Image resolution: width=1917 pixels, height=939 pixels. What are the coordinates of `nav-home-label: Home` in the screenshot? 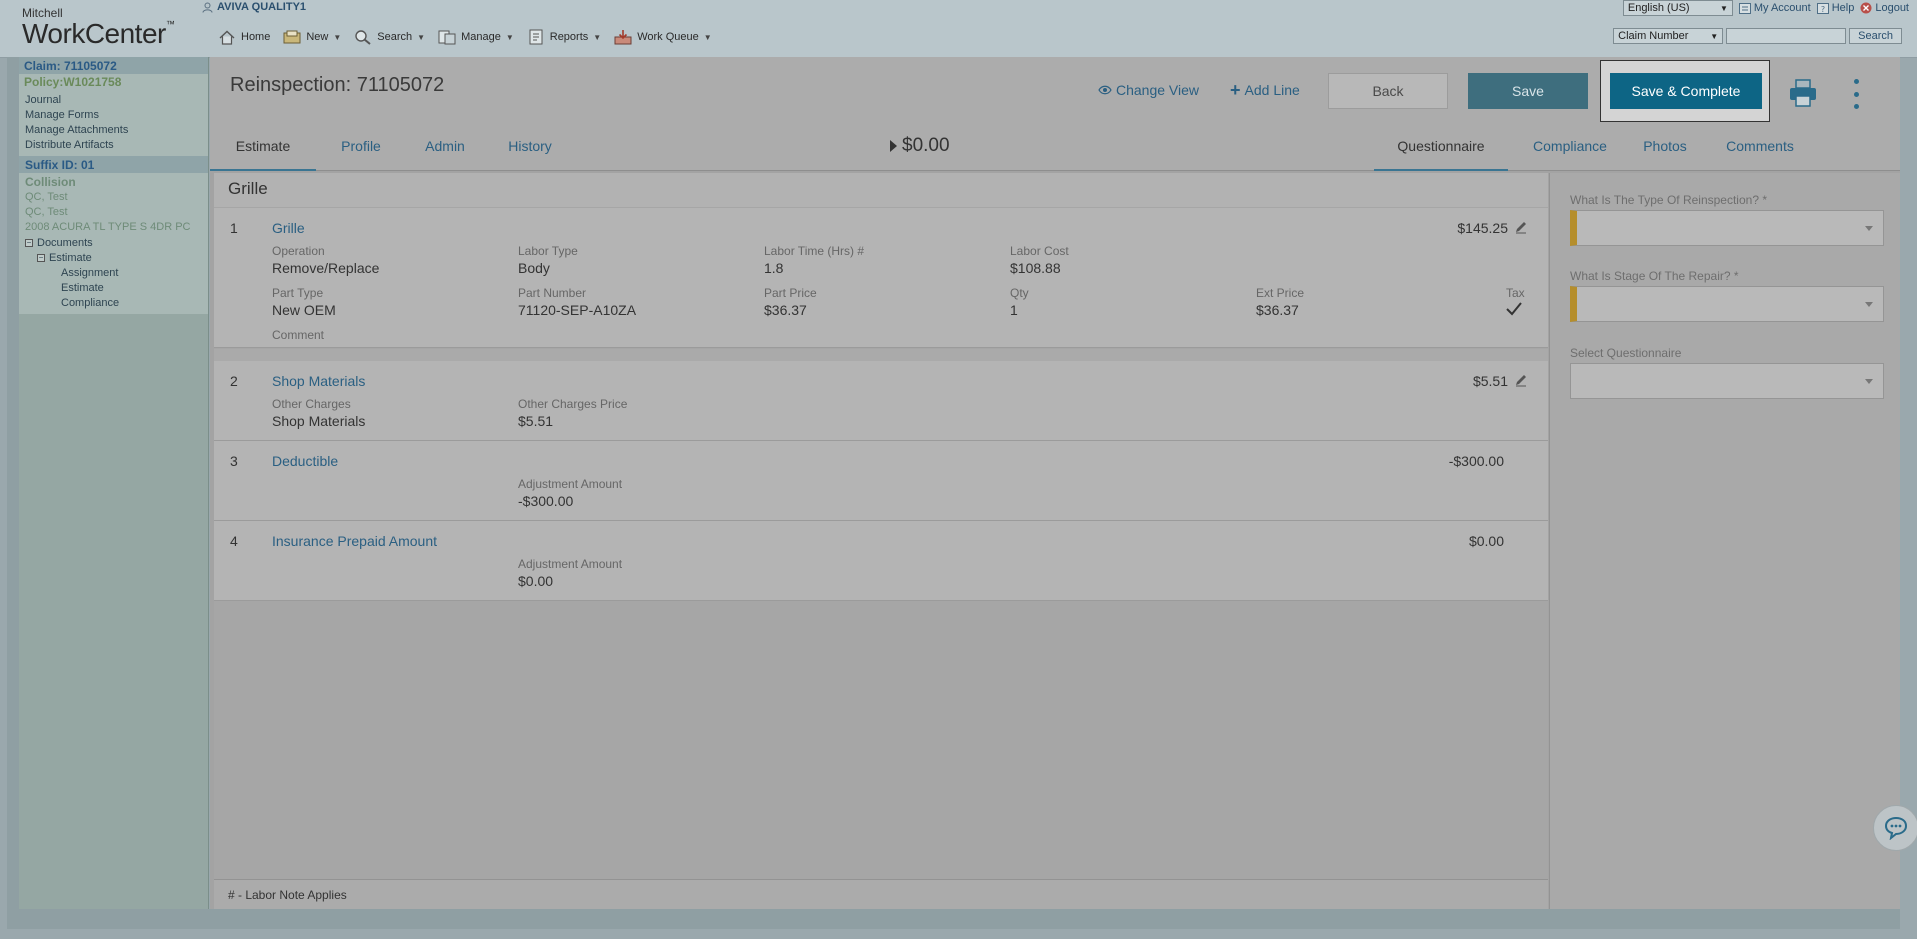 It's located at (256, 37).